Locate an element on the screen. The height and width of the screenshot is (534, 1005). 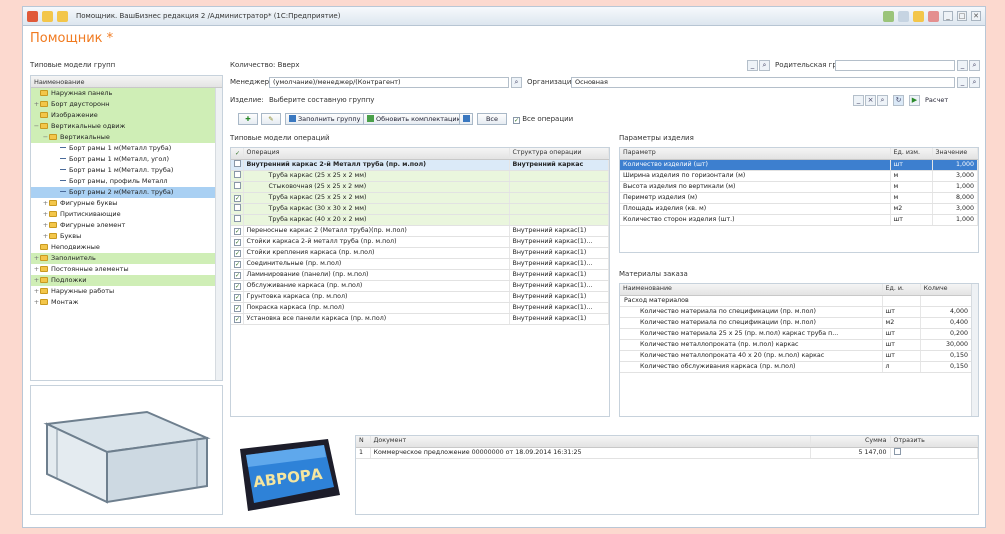
tree-item: + Монтаж is located at coordinates (126, 302).